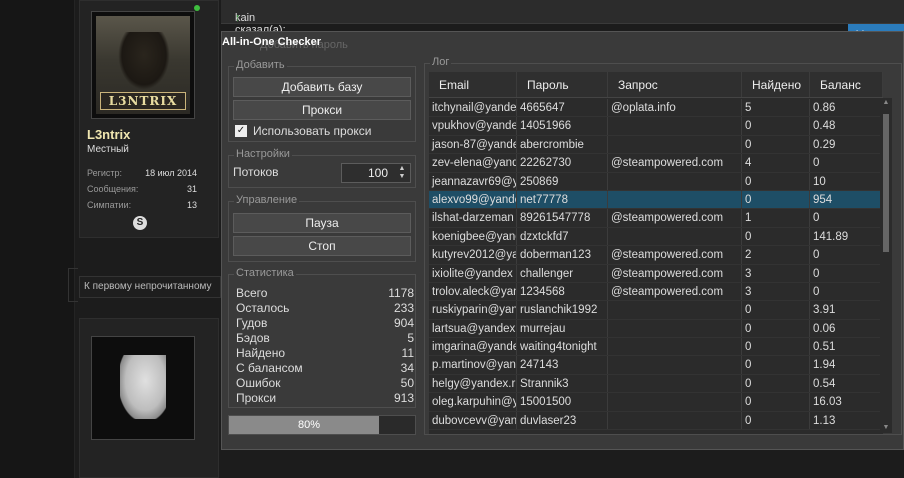 This screenshot has height=478, width=904. I want to click on stop-button: Стоп, so click(322, 246).